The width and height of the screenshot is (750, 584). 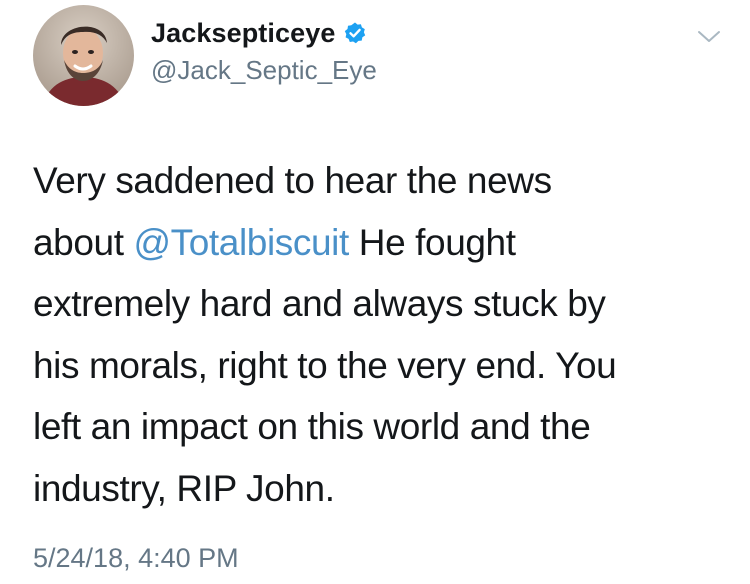 What do you see at coordinates (243, 33) in the screenshot?
I see `author-display-name: Jacksepticeye` at bounding box center [243, 33].